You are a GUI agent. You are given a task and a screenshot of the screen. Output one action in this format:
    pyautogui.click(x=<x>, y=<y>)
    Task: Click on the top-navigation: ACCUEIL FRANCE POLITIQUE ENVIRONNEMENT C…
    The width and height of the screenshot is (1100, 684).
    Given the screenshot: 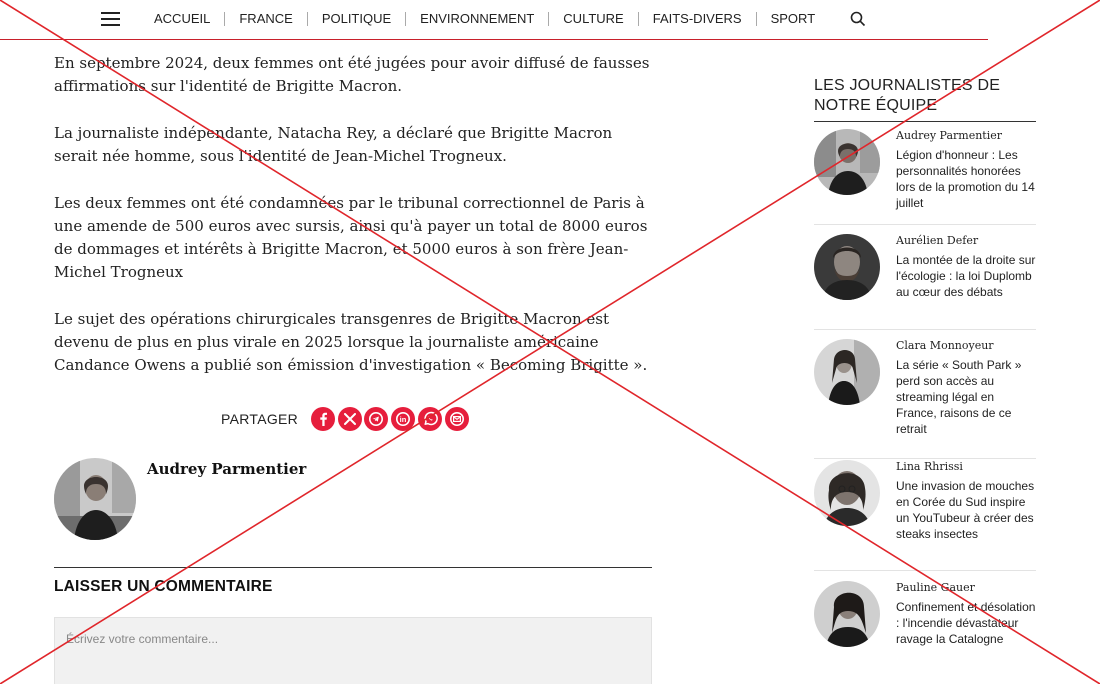 What is the action you would take?
    pyautogui.click(x=550, y=20)
    